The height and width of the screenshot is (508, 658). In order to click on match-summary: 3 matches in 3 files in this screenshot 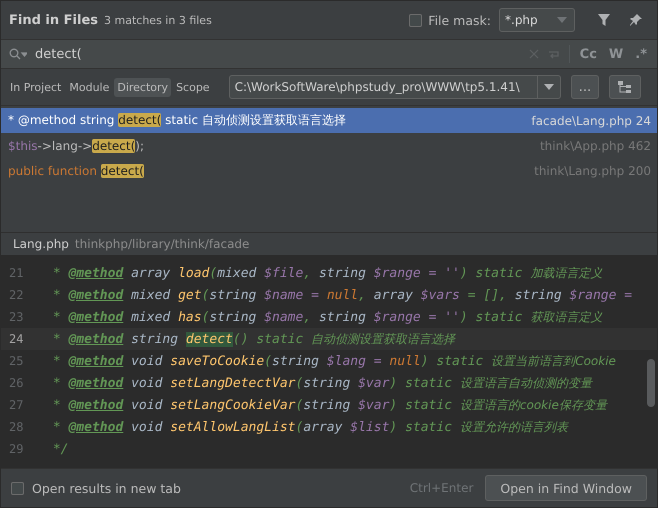, I will do `click(158, 20)`.